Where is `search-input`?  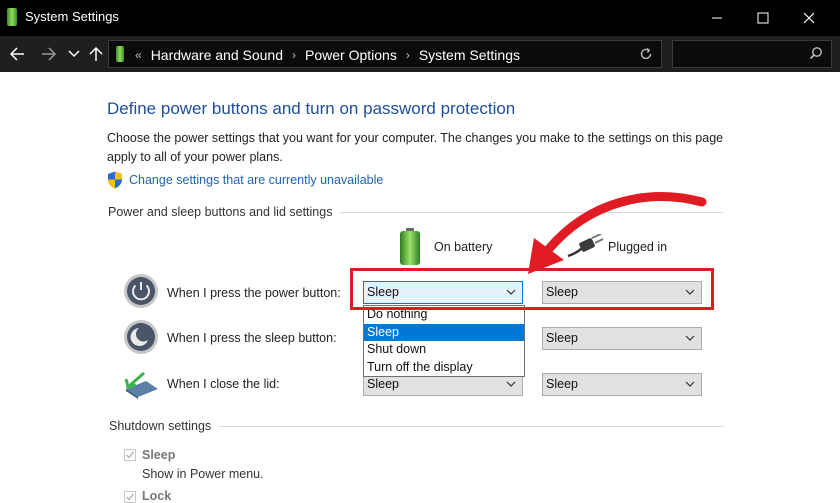 search-input is located at coordinates (752, 54).